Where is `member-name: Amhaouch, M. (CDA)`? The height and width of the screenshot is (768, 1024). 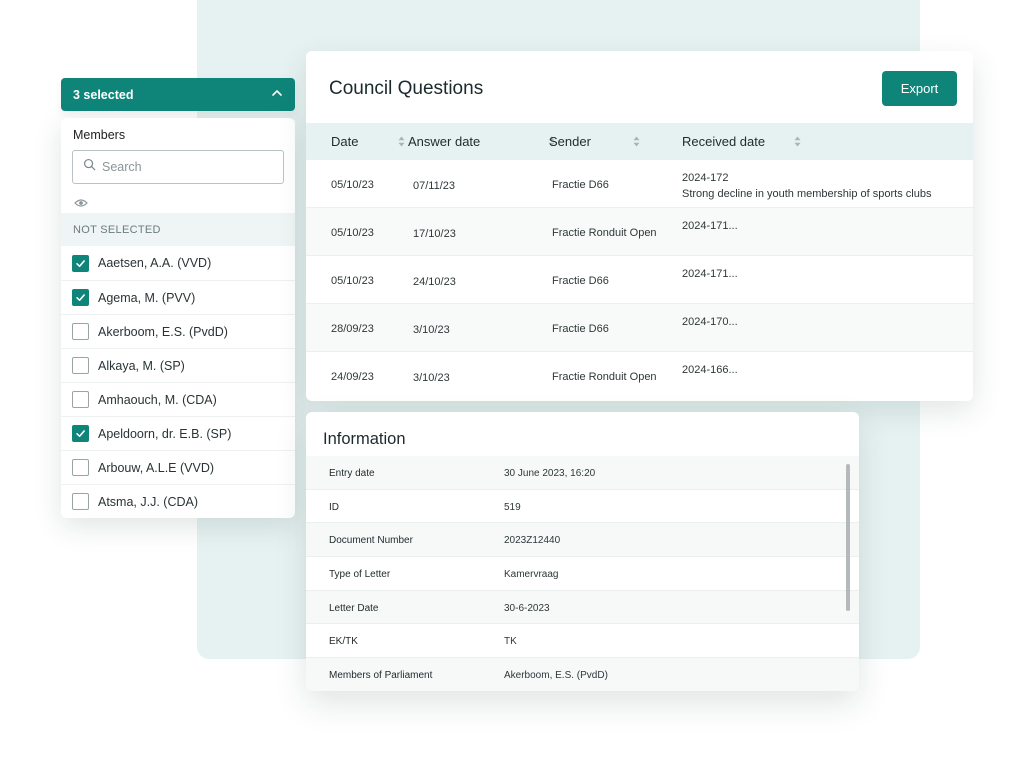
member-name: Amhaouch, M. (CDA) is located at coordinates (157, 399).